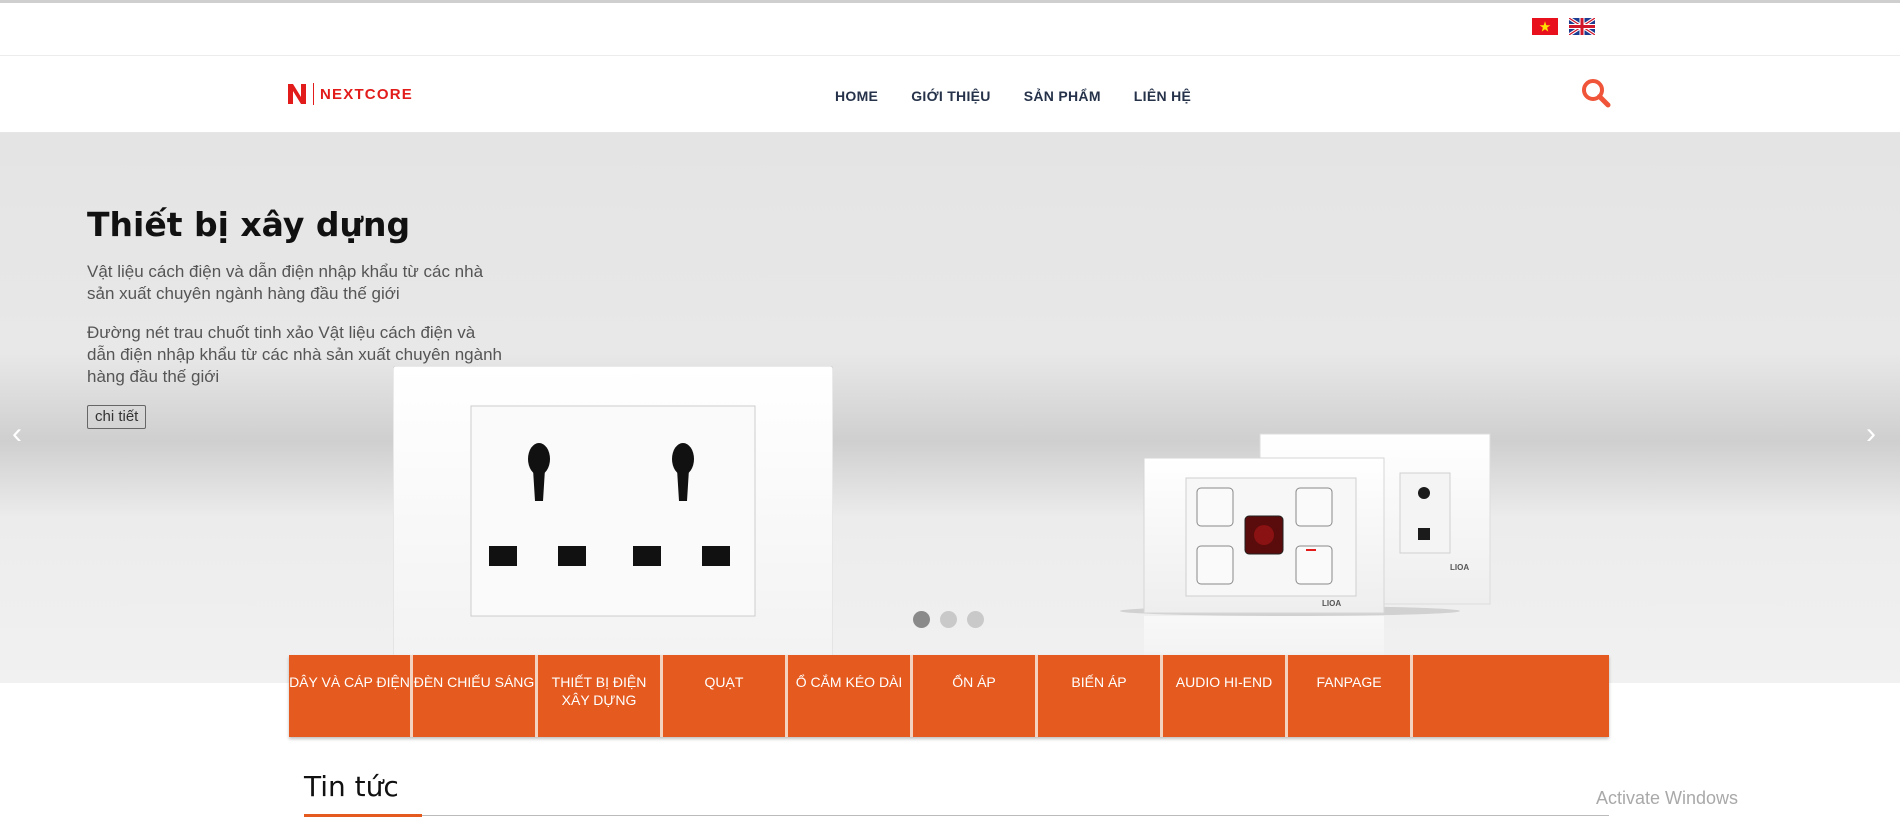 The height and width of the screenshot is (818, 1900). Describe the element at coordinates (956, 815) in the screenshot. I see `news-divider` at that location.